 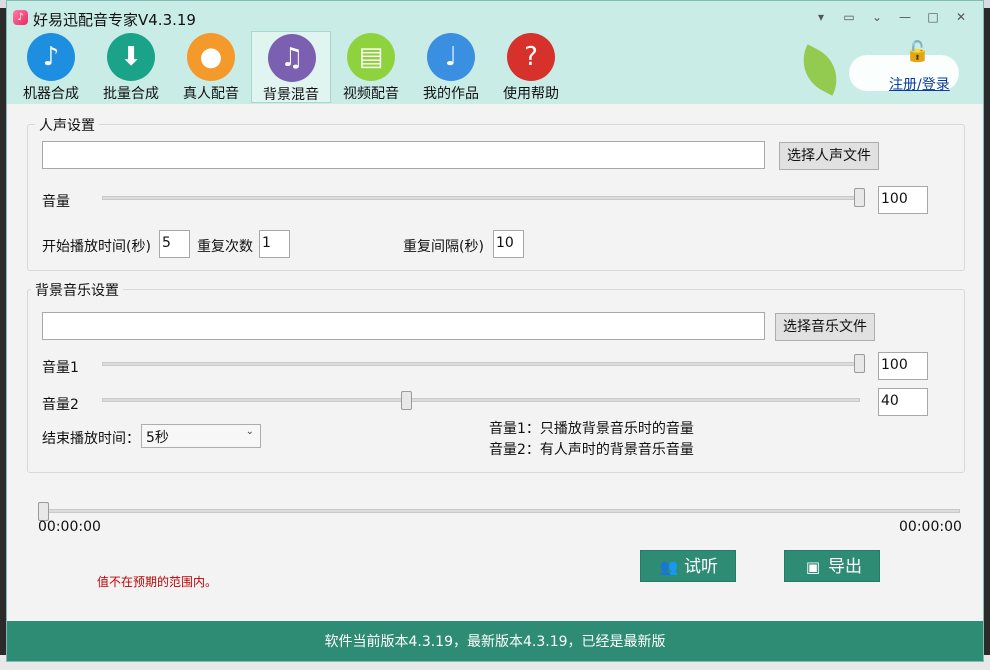 I want to click on choose-music-file-button: 选择音乐文件, so click(x=825, y=327).